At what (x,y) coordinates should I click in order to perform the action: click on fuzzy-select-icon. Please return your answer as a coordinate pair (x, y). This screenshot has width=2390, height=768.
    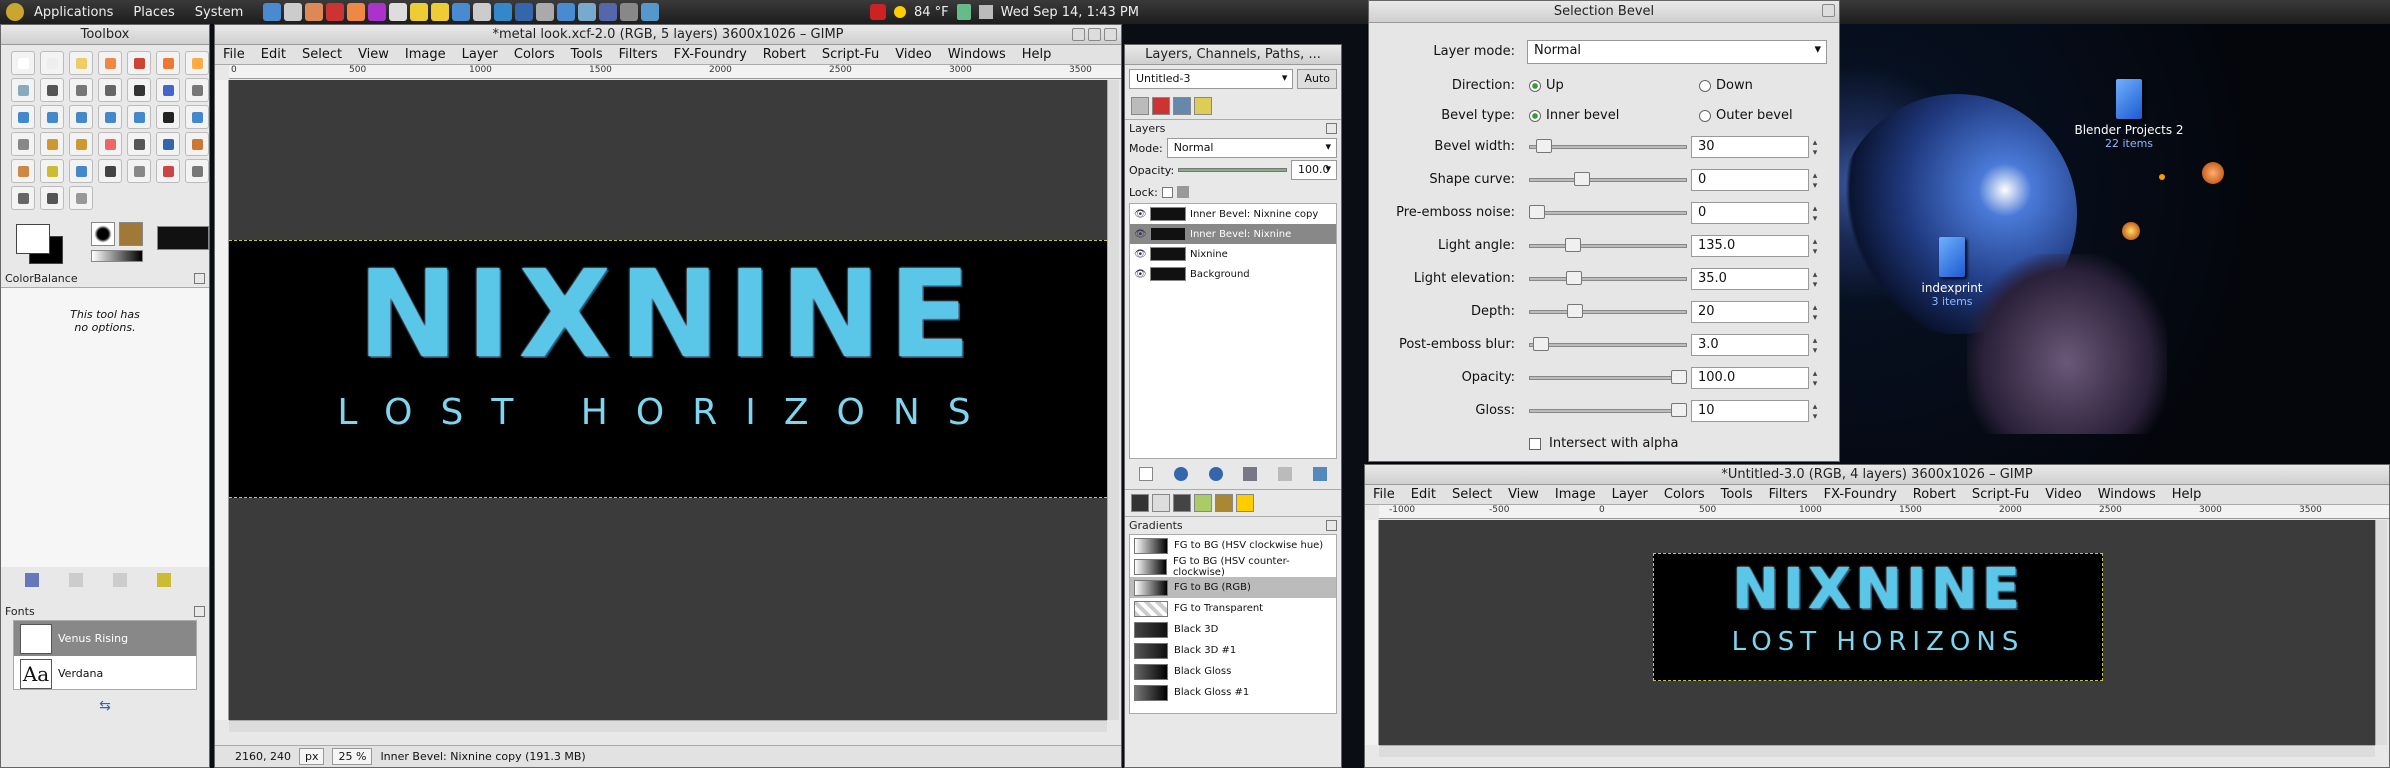
    Looking at the image, I should click on (110, 63).